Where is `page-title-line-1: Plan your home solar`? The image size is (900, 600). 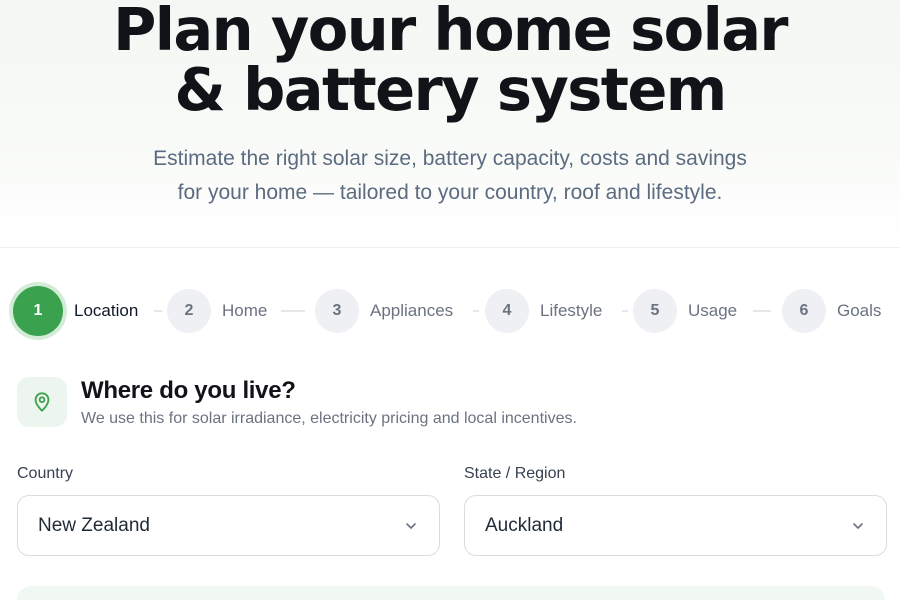
page-title-line-1: Plan your home solar is located at coordinates (450, 32).